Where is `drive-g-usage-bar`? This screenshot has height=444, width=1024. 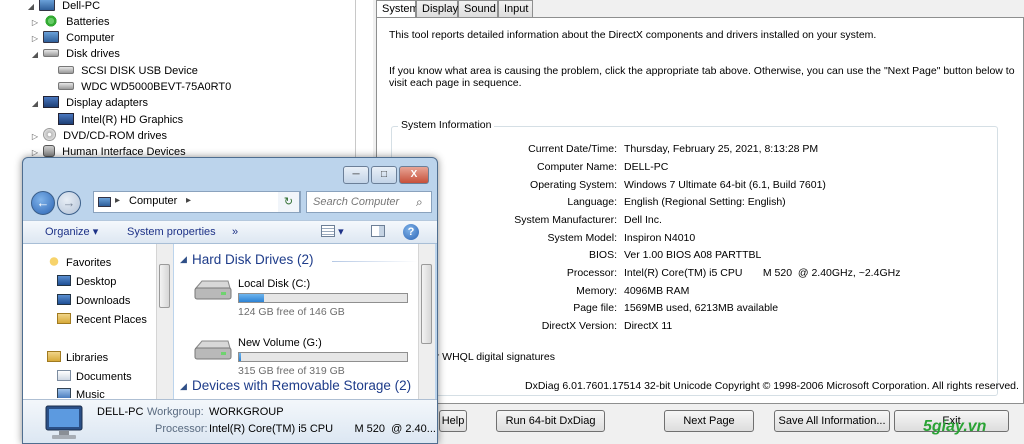
drive-g-usage-bar is located at coordinates (323, 357).